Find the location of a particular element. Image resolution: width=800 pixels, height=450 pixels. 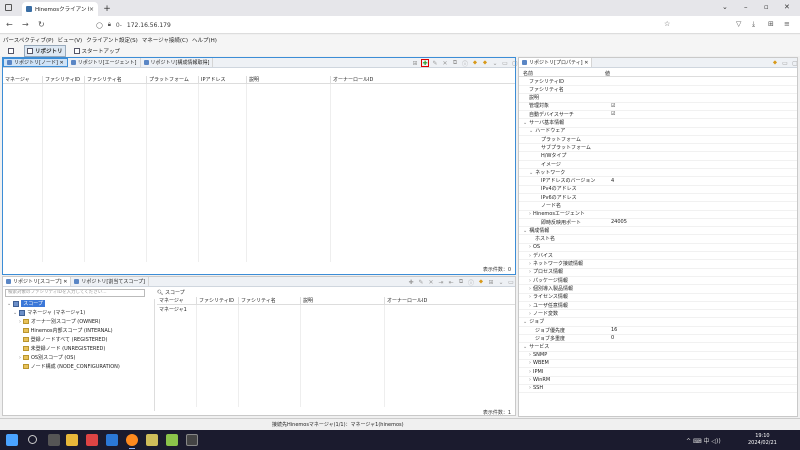

minimize-view-icon: ▭ is located at coordinates (505, 63).